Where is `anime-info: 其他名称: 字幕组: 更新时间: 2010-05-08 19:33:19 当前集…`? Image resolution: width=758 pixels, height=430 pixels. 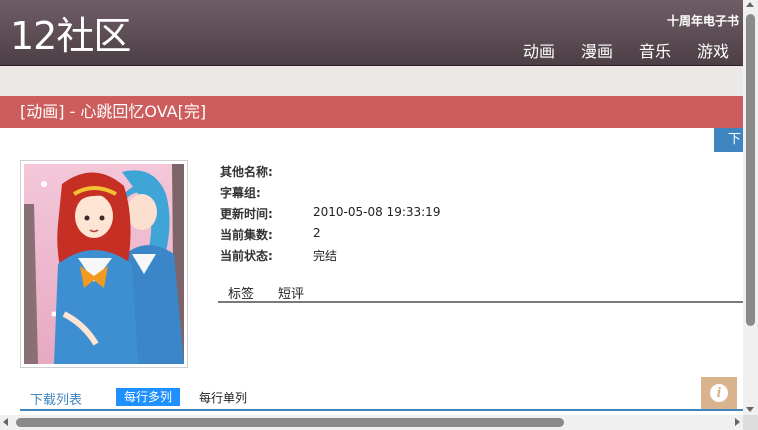
anime-info: 其他名称: 字幕组: 更新时间: 2010-05-08 19:33:19 当前集… is located at coordinates (330, 215).